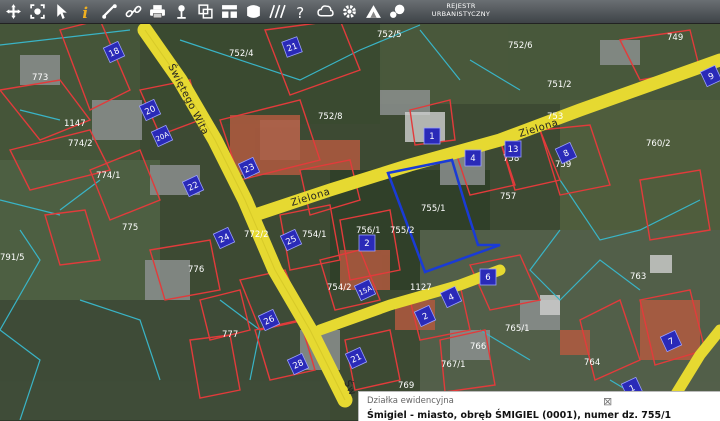 This screenshot has width=720, height=421. What do you see at coordinates (675, 38) in the screenshot?
I see `parcel-label: 749` at bounding box center [675, 38].